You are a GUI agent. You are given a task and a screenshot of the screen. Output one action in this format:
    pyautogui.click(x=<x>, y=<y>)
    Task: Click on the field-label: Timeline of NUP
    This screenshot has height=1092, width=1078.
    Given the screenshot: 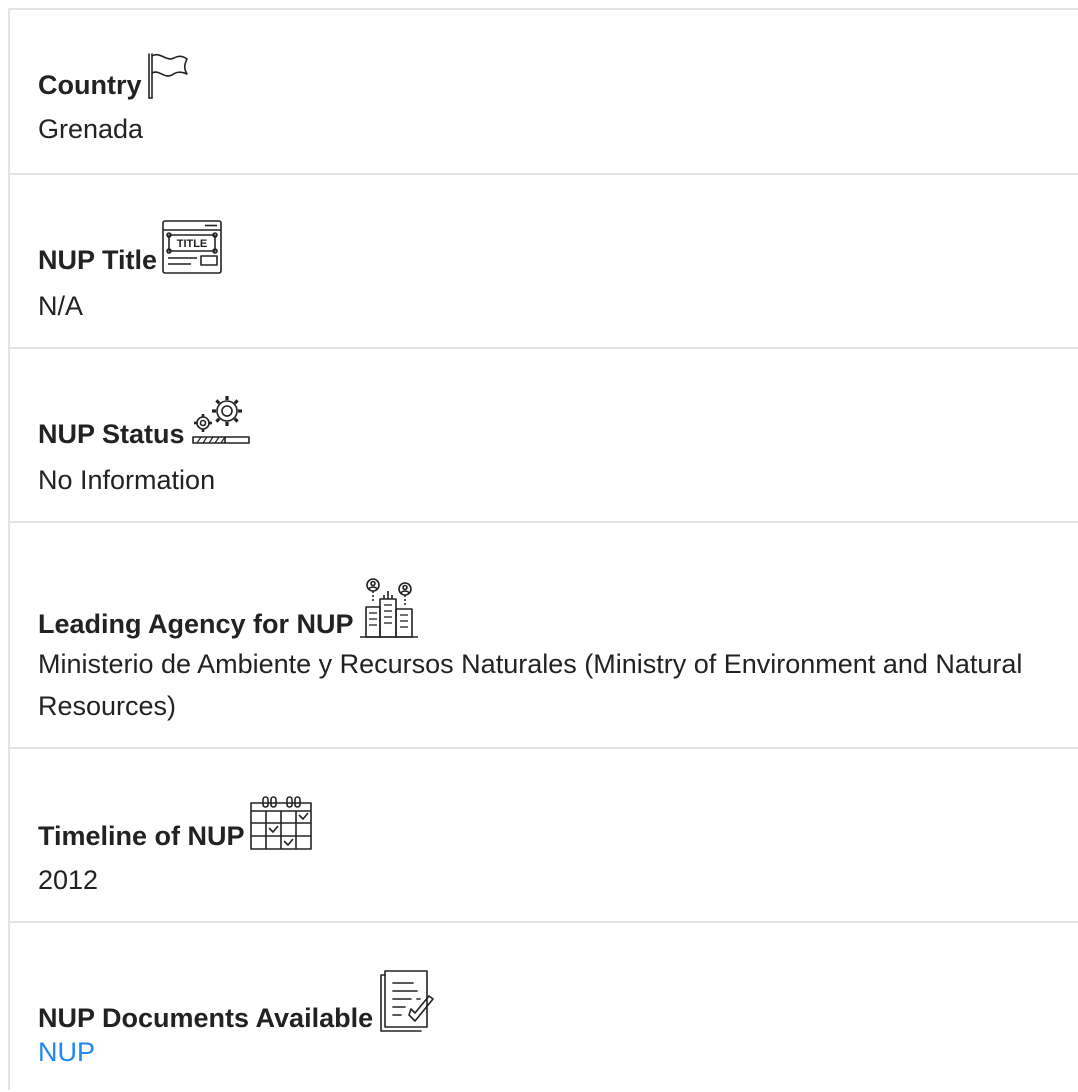 What is the action you would take?
    pyautogui.click(x=175, y=823)
    